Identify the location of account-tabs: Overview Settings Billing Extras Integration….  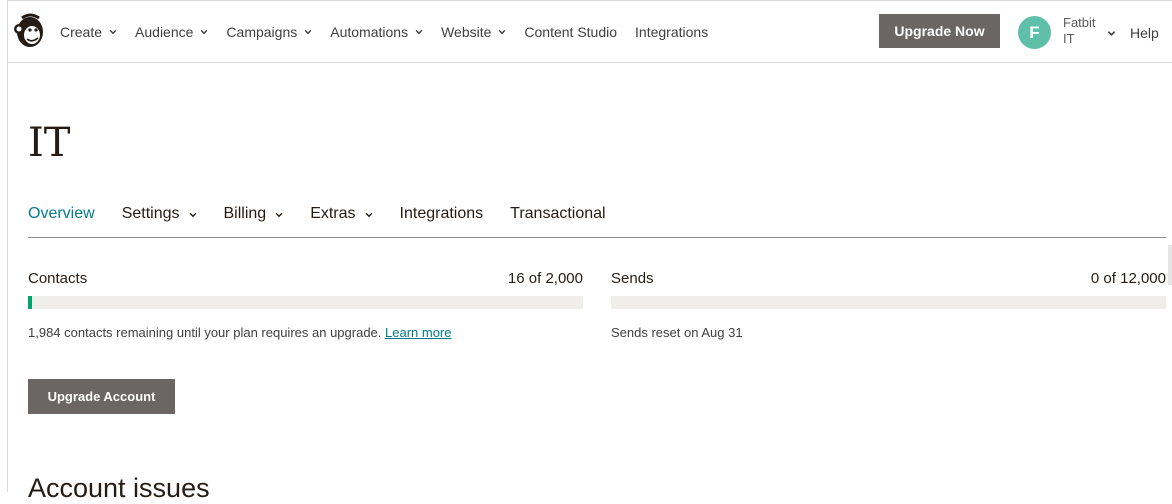
(597, 219).